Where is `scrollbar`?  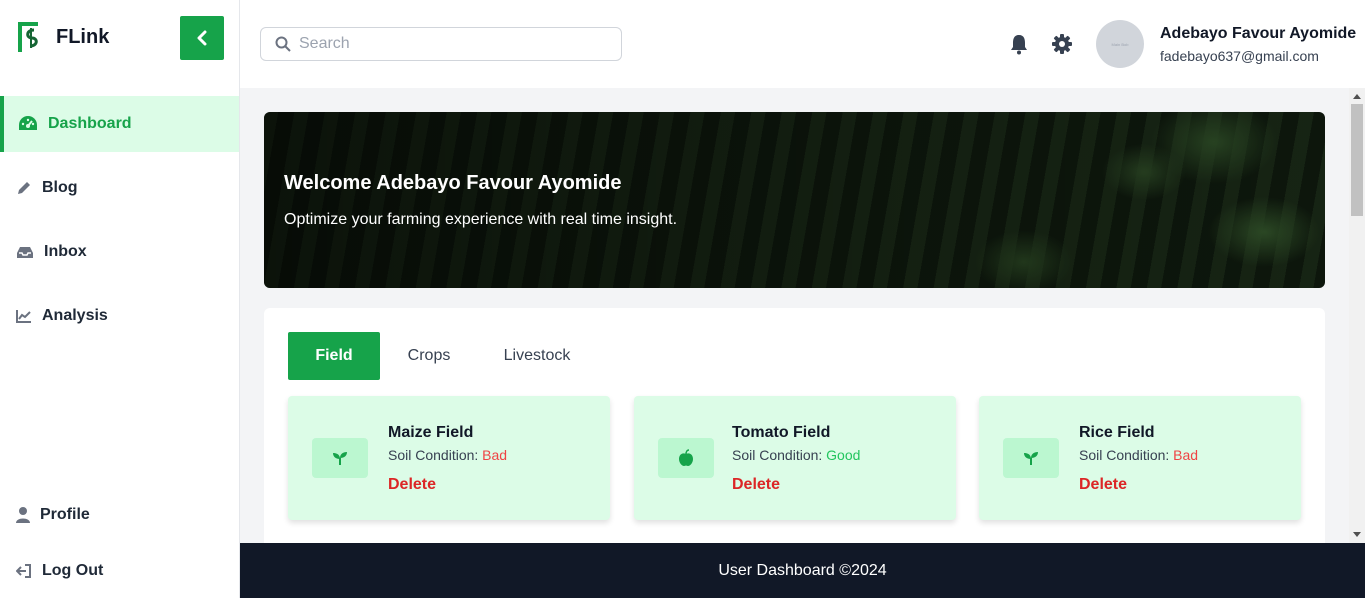
scrollbar is located at coordinates (1357, 315).